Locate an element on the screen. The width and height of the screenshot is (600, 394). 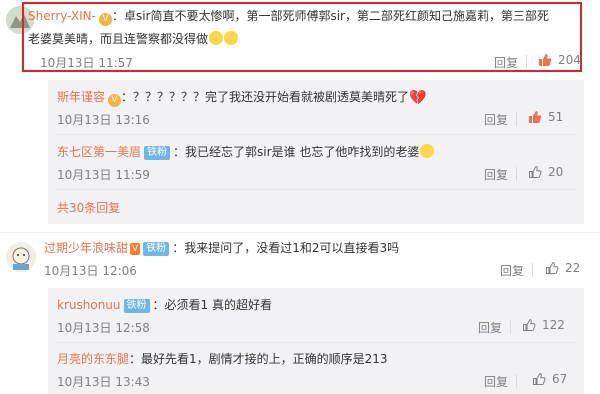
like-count: 51 is located at coordinates (556, 117).